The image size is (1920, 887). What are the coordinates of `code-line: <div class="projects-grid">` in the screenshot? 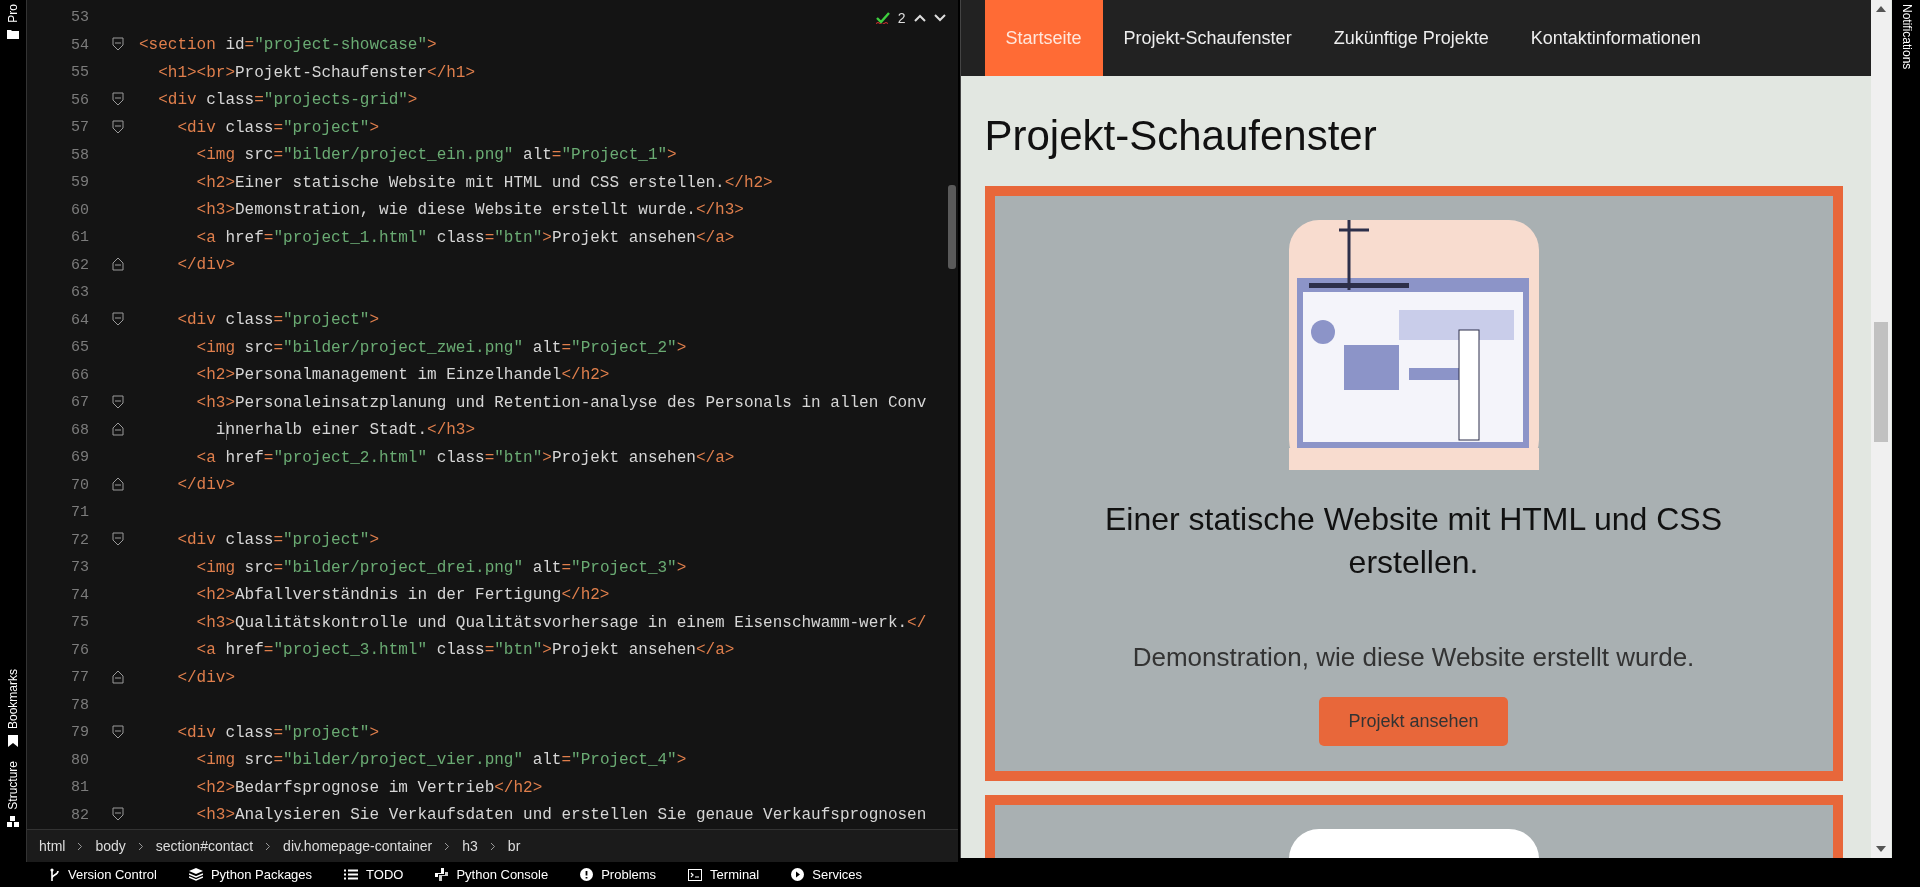 It's located at (287, 100).